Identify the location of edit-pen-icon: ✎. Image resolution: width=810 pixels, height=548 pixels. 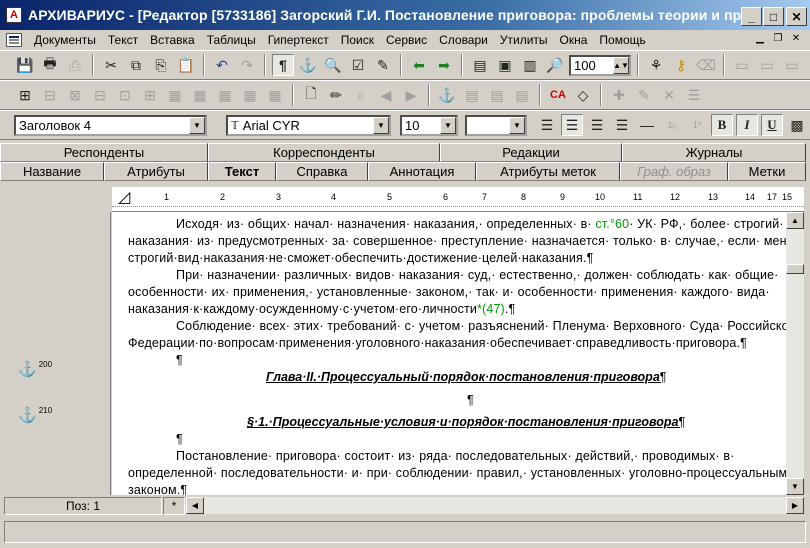
(383, 65).